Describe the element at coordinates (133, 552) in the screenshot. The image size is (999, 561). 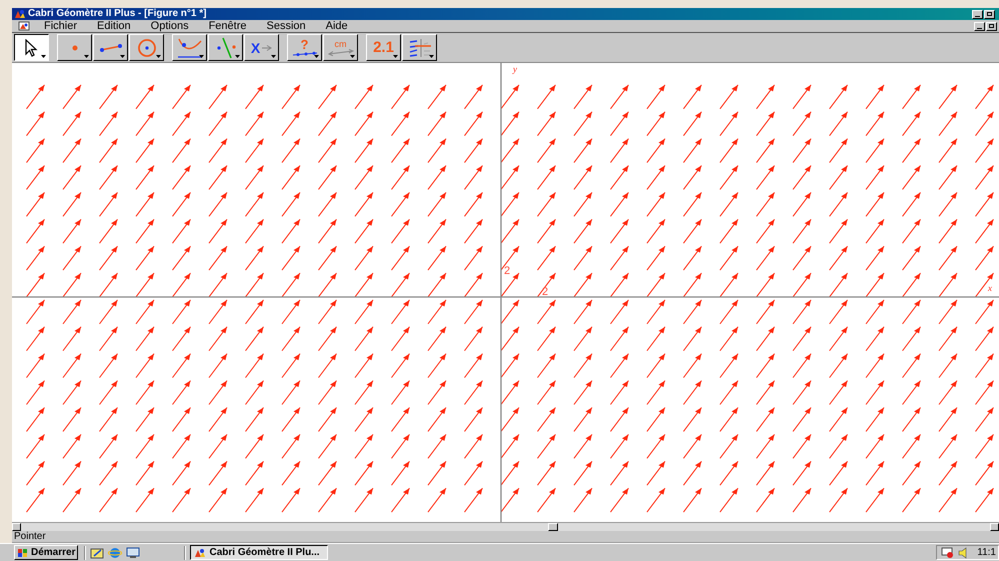
I see `channels-icon` at that location.